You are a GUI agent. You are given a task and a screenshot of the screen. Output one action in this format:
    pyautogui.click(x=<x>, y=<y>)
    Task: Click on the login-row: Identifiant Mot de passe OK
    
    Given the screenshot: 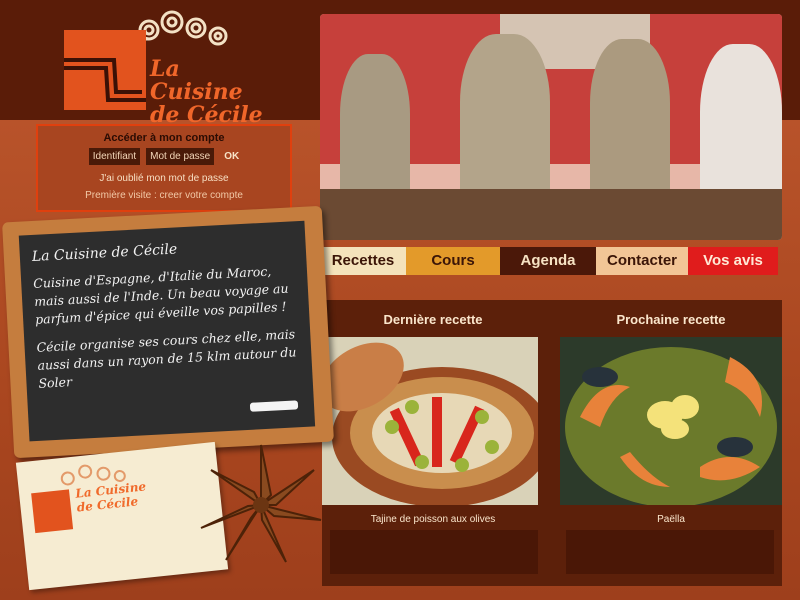 What is the action you would take?
    pyautogui.click(x=164, y=156)
    